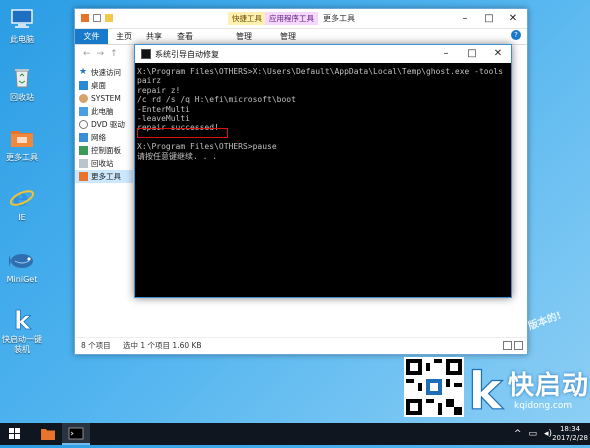  Describe the element at coordinates (543, 406) in the screenshot. I see `brand-url: kqidong.com` at that location.